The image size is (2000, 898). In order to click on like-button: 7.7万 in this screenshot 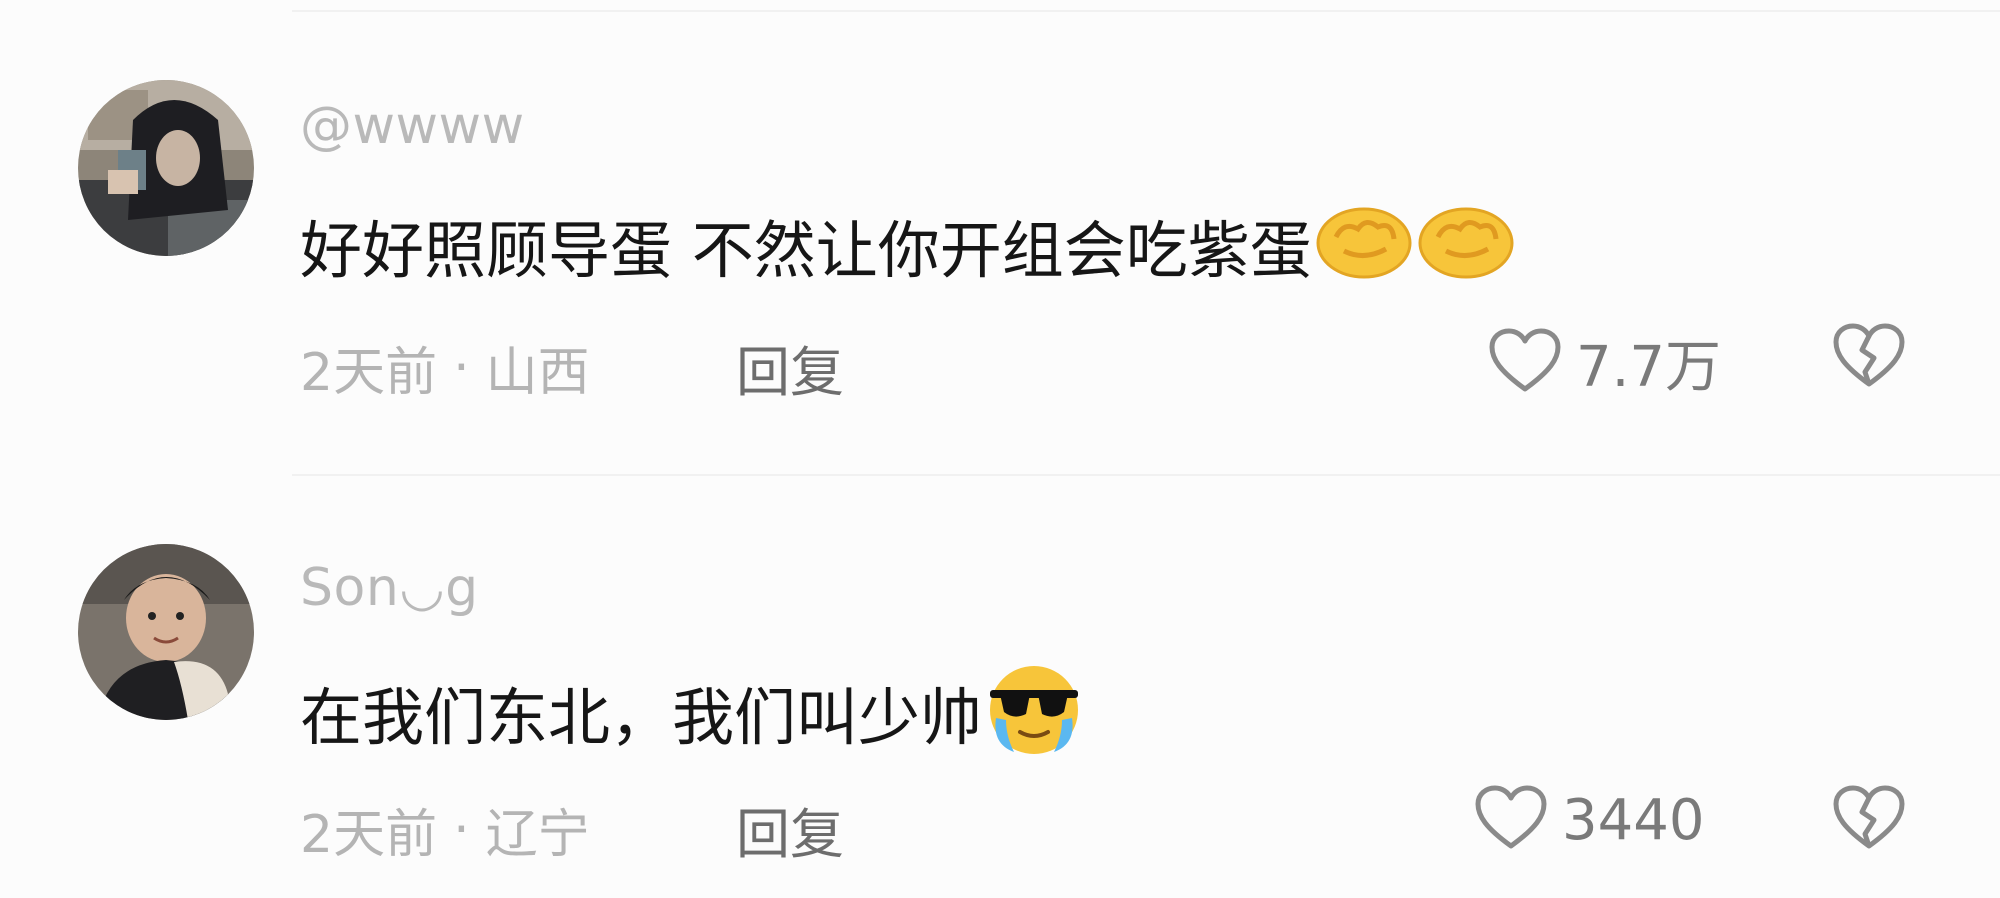, I will do `click(1604, 362)`.